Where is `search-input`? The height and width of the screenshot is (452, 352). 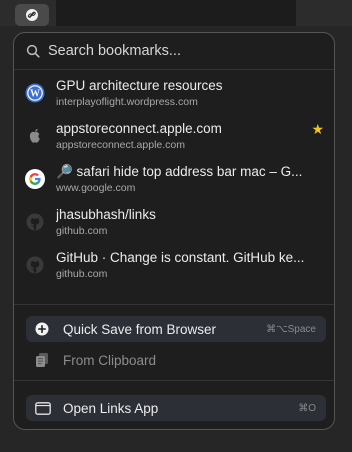 search-input is located at coordinates (178, 51).